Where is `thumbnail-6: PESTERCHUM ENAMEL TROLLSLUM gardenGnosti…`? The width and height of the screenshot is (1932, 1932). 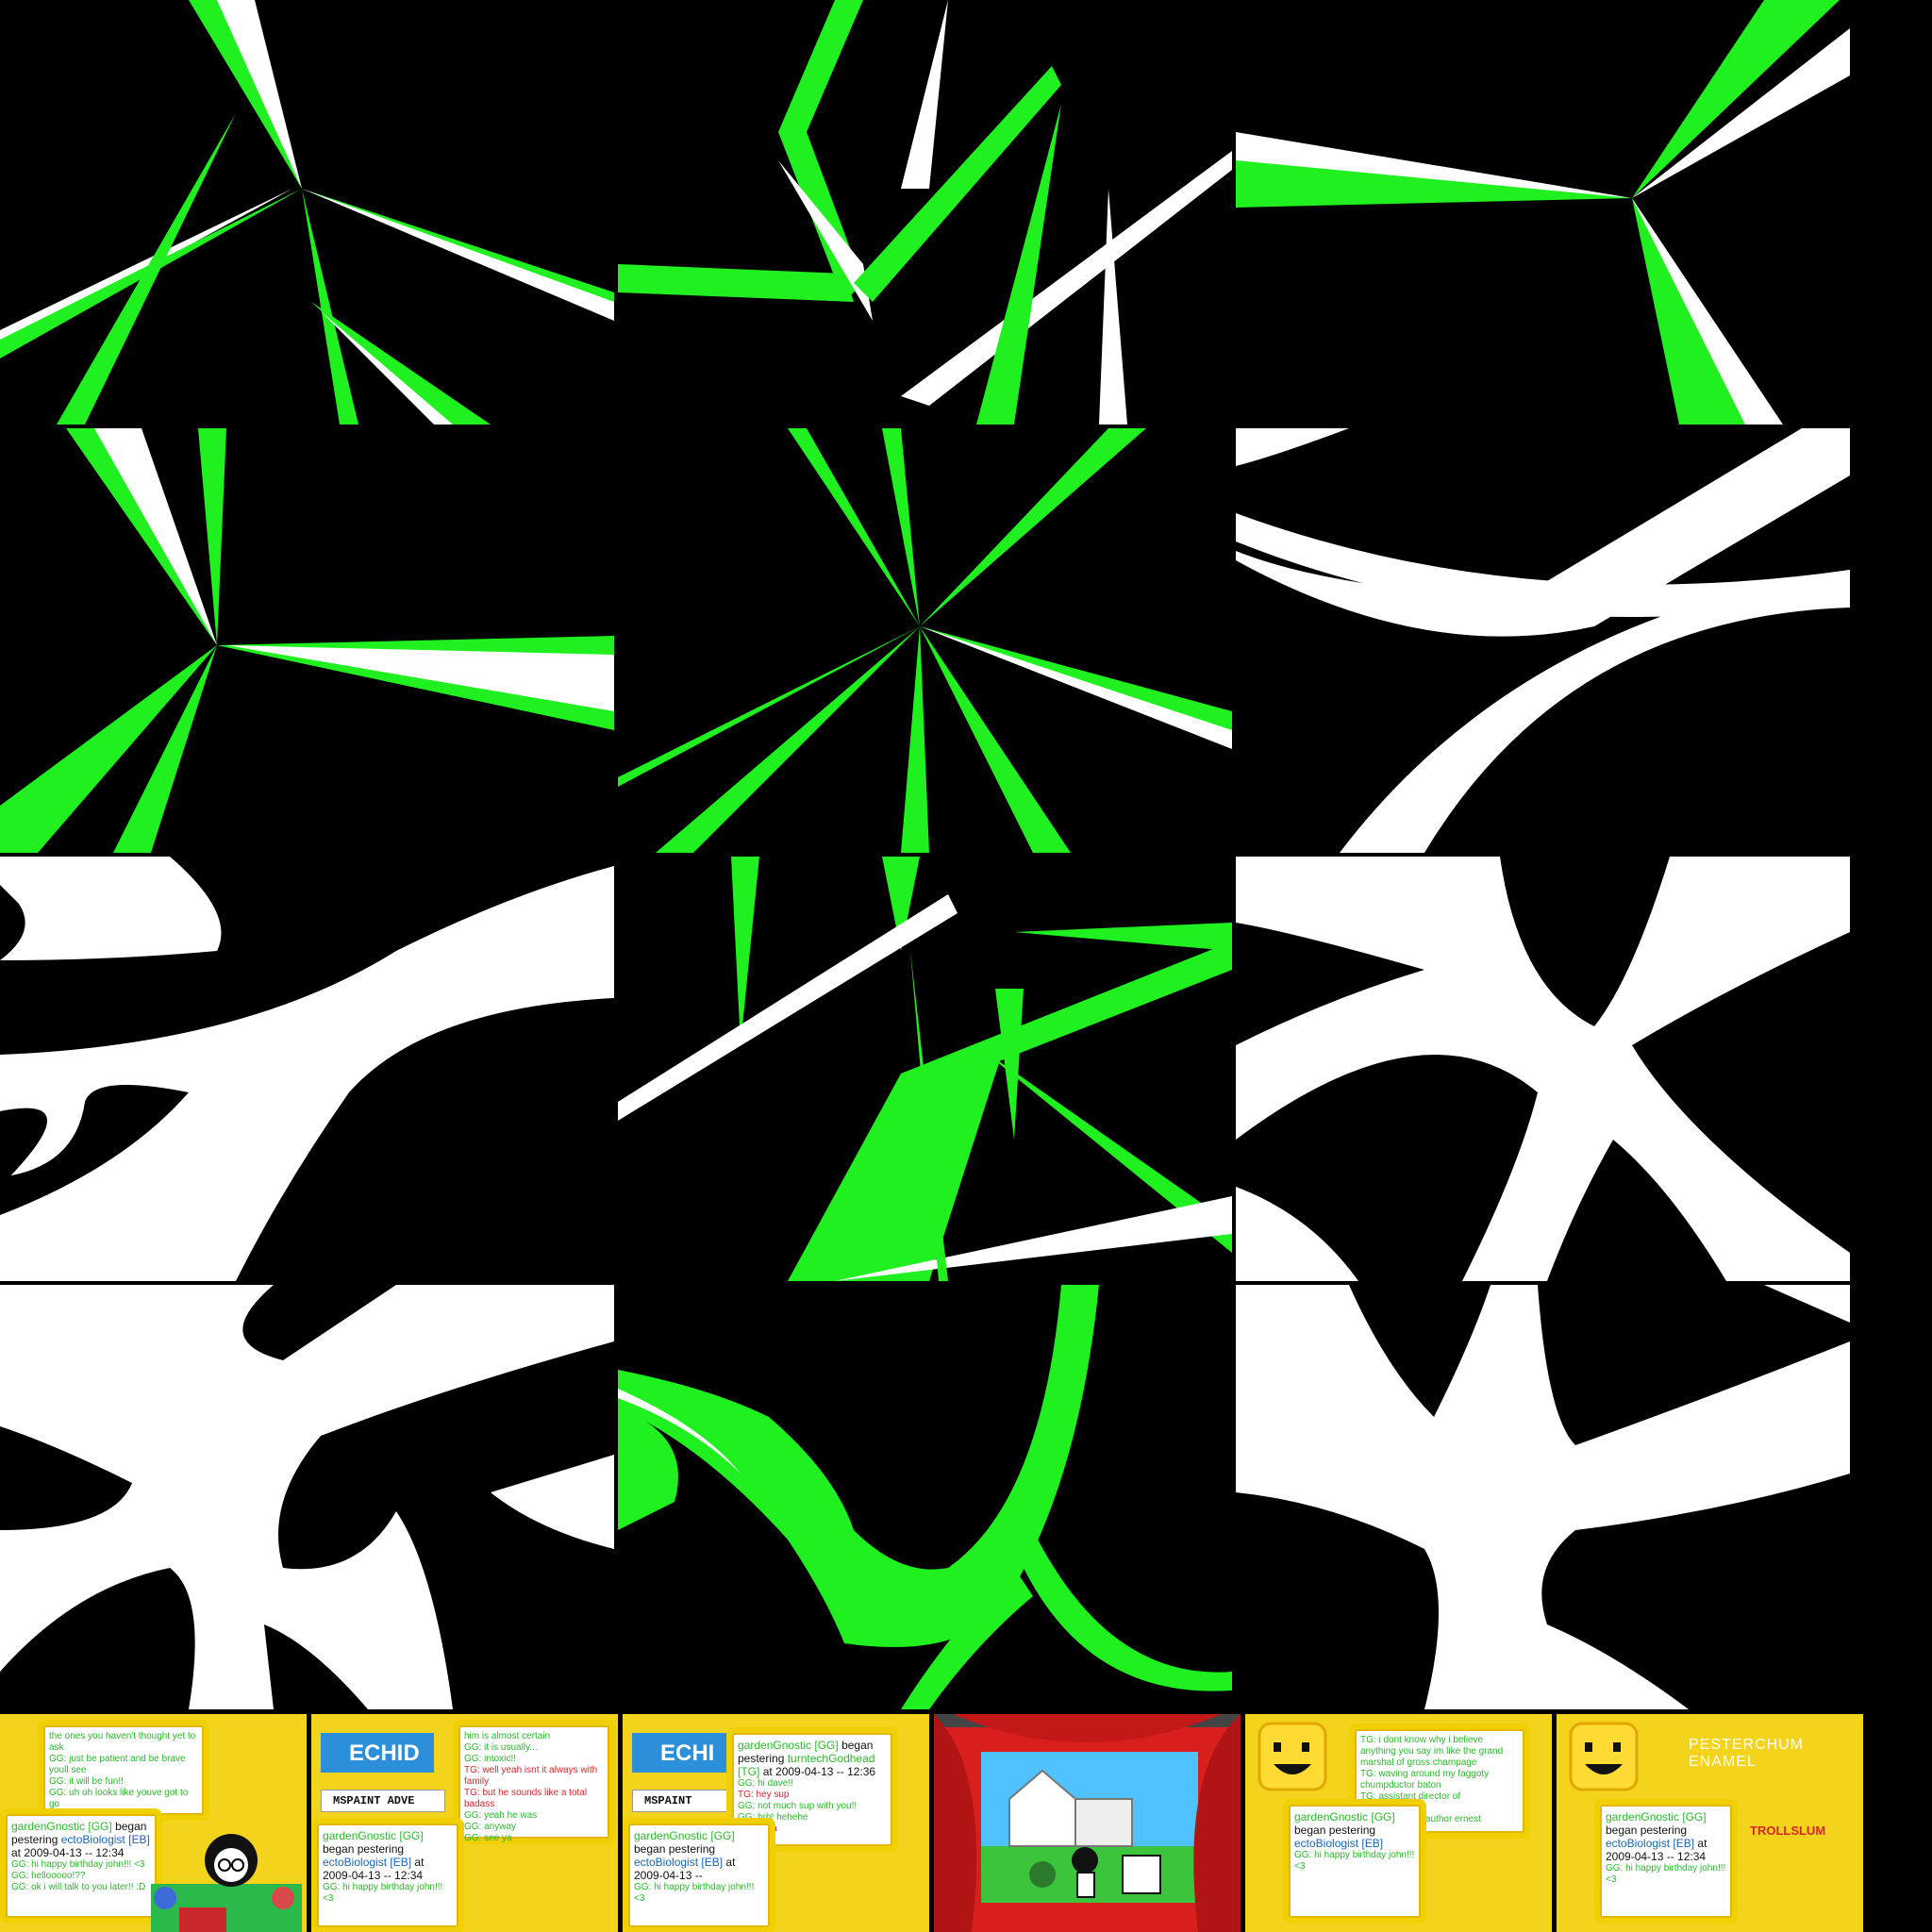
thumbnail-6: PESTERCHUM ENAMEL TROLLSLUM gardenGnosti… is located at coordinates (1710, 1823).